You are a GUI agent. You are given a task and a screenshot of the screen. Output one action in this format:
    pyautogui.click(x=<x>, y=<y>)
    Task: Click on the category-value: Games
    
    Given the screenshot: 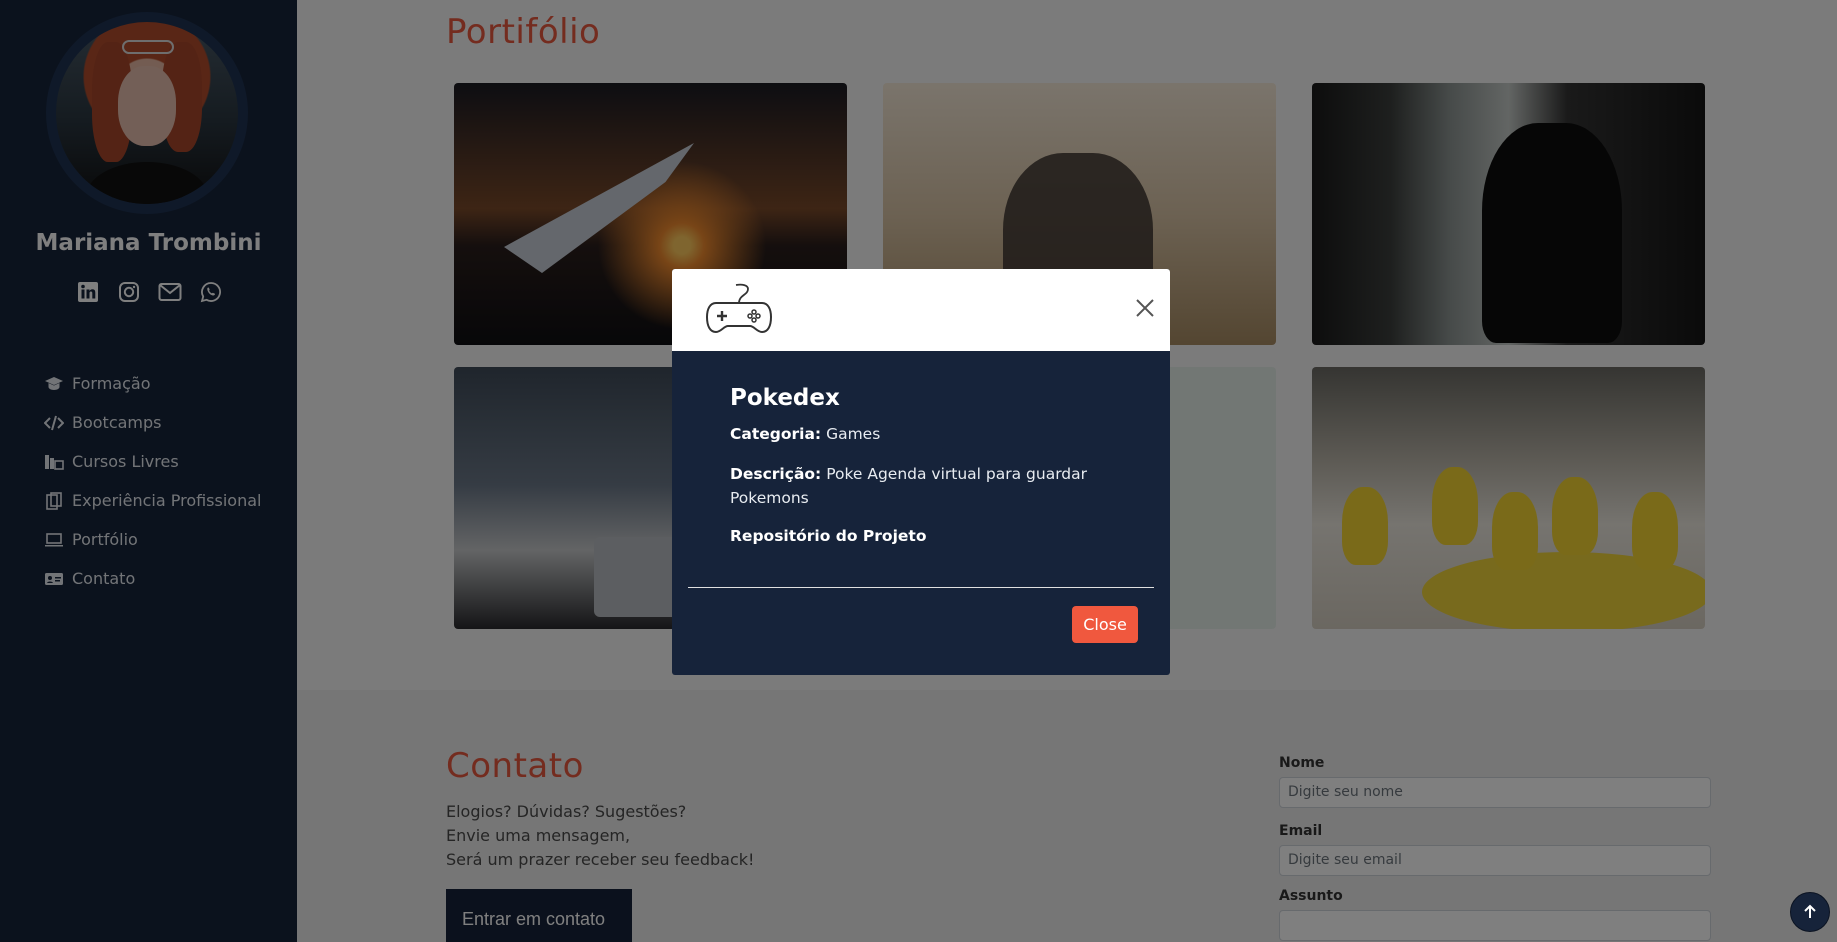 What is the action you would take?
    pyautogui.click(x=853, y=434)
    